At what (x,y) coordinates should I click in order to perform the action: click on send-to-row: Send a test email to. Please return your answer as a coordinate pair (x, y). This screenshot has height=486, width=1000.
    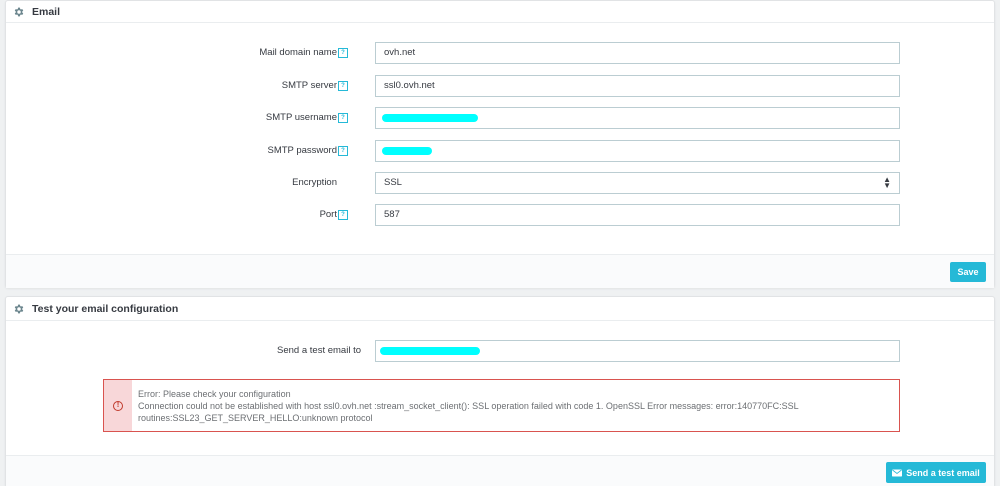
    Looking at the image, I should click on (500, 351).